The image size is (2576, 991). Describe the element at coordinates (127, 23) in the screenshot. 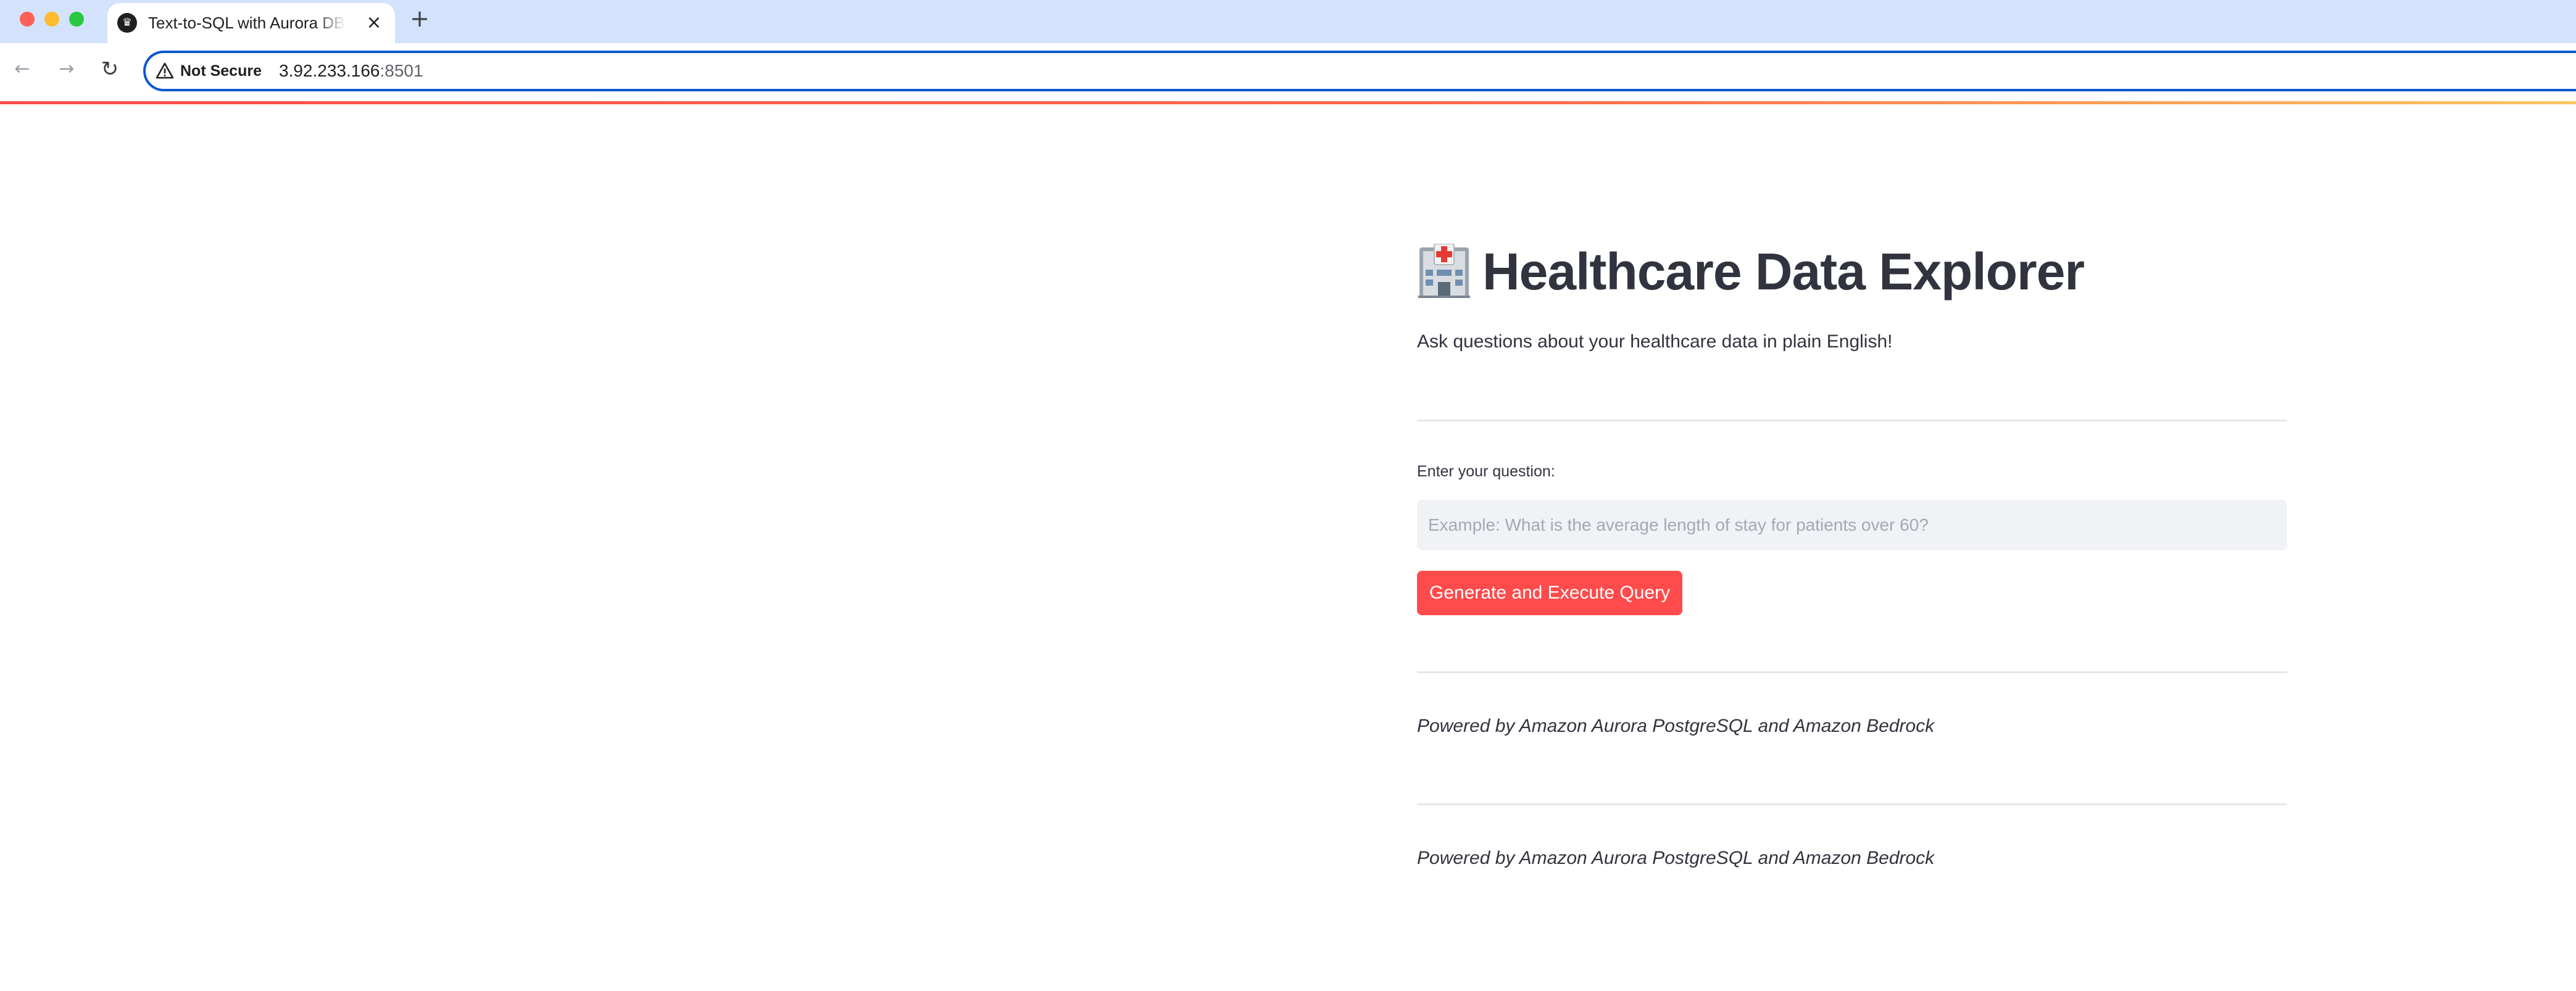

I see `streamlit-crown-icon: ♛` at that location.